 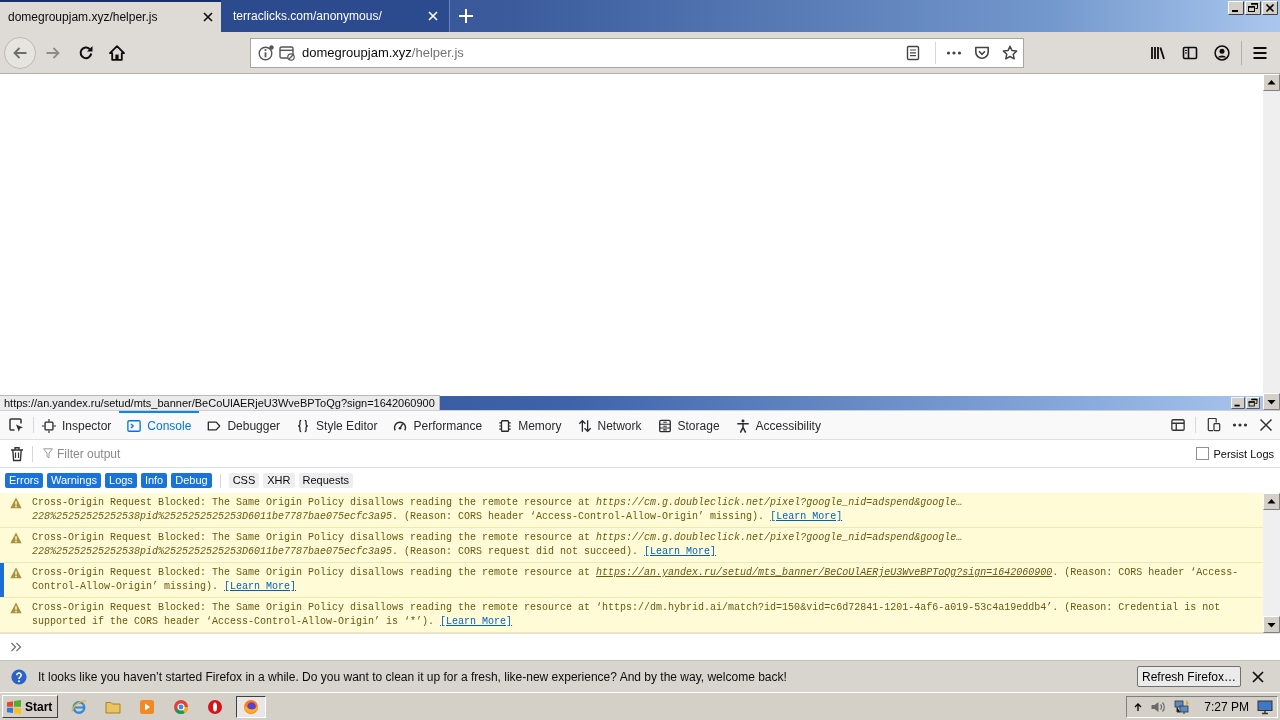 I want to click on filter-input: Filter output, so click(x=623, y=453).